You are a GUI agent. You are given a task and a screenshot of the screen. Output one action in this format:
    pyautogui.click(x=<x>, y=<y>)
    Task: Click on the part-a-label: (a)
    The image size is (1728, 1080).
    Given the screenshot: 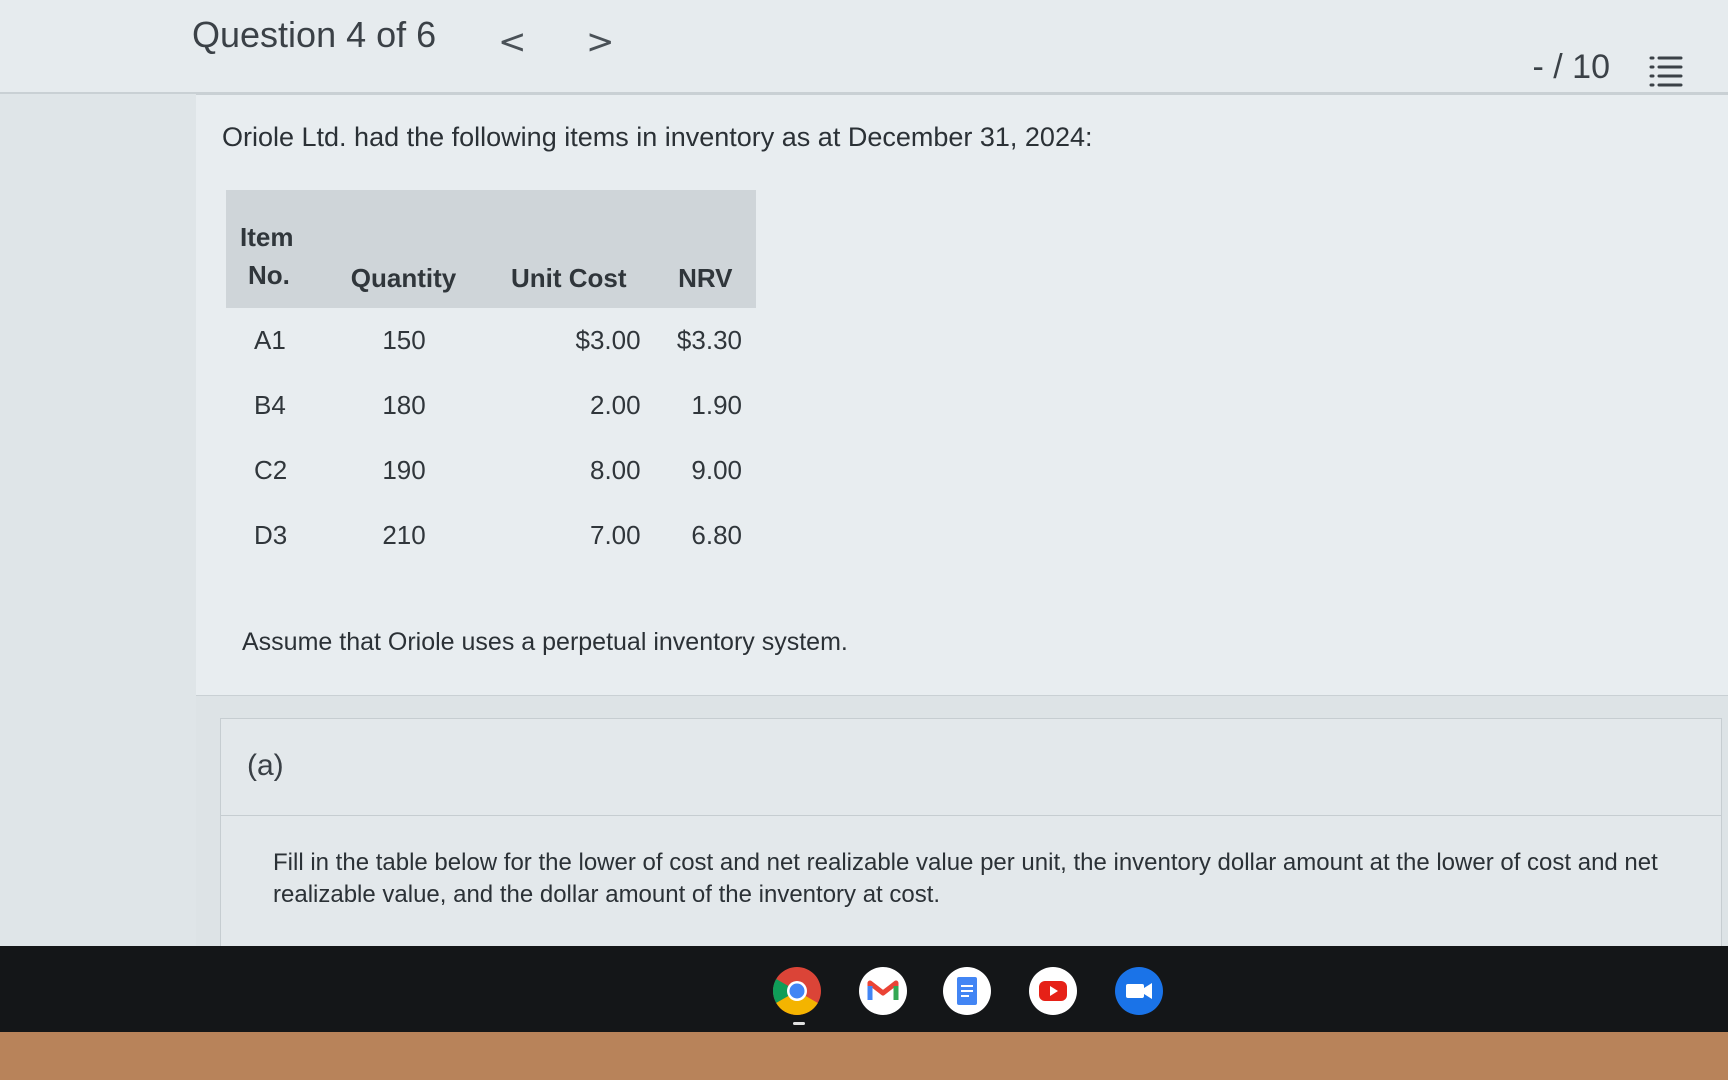 What is the action you would take?
    pyautogui.click(x=265, y=765)
    